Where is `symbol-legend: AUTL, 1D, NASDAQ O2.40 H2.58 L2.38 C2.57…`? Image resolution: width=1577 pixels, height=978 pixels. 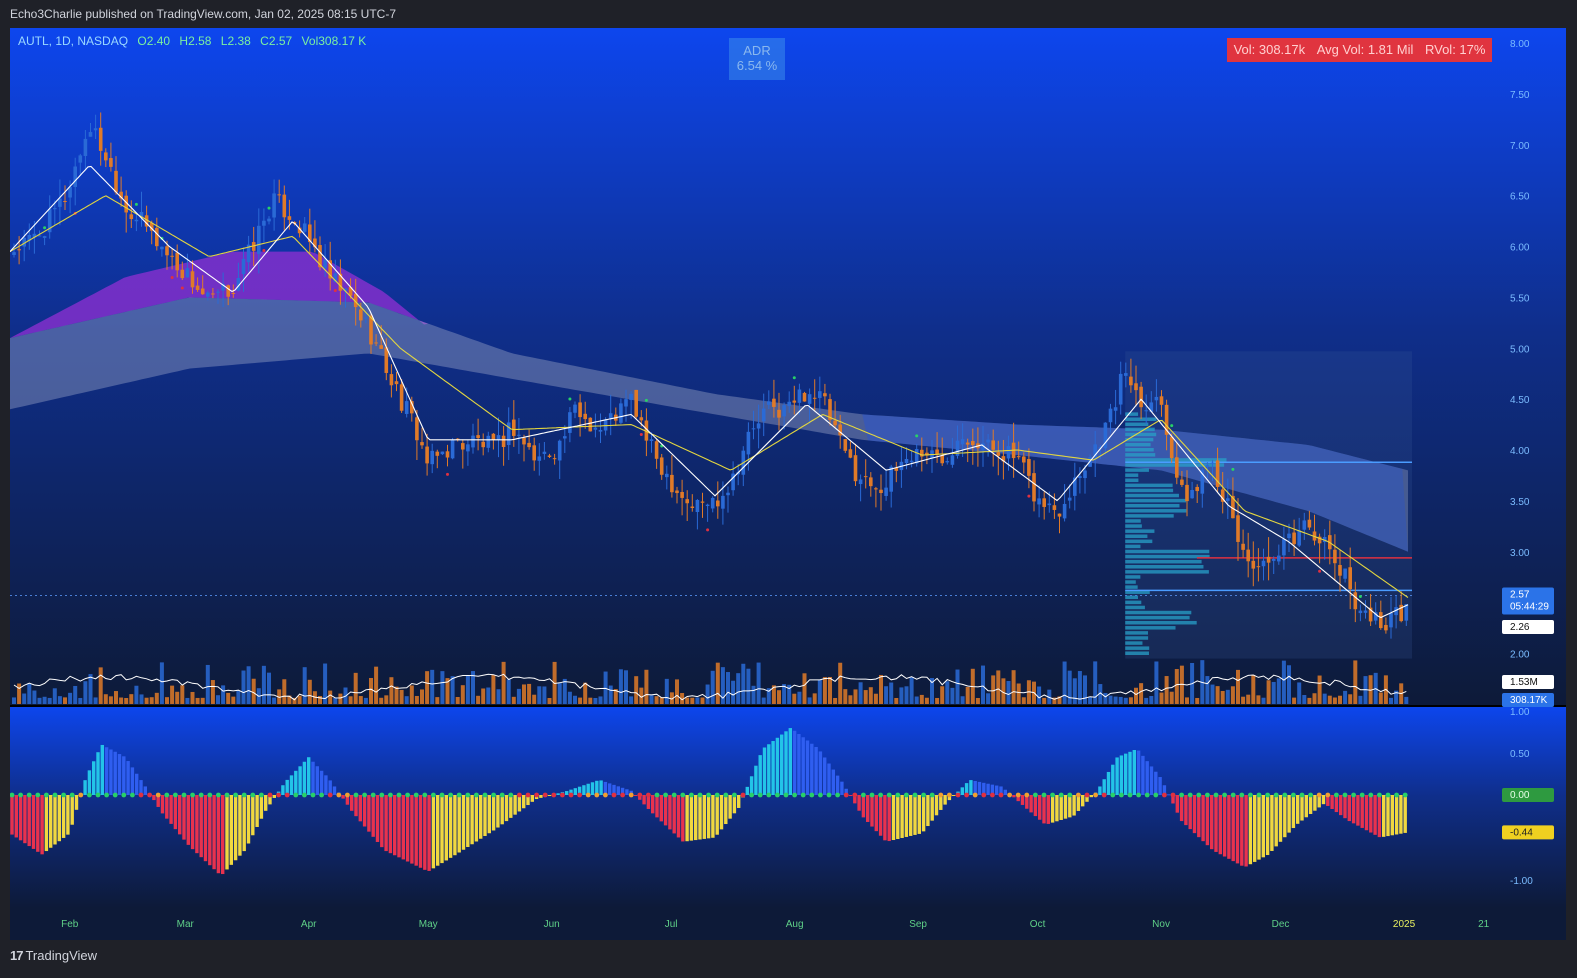 symbol-legend: AUTL, 1D, NASDAQ O2.40 H2.58 L2.38 C2.57… is located at coordinates (195, 41).